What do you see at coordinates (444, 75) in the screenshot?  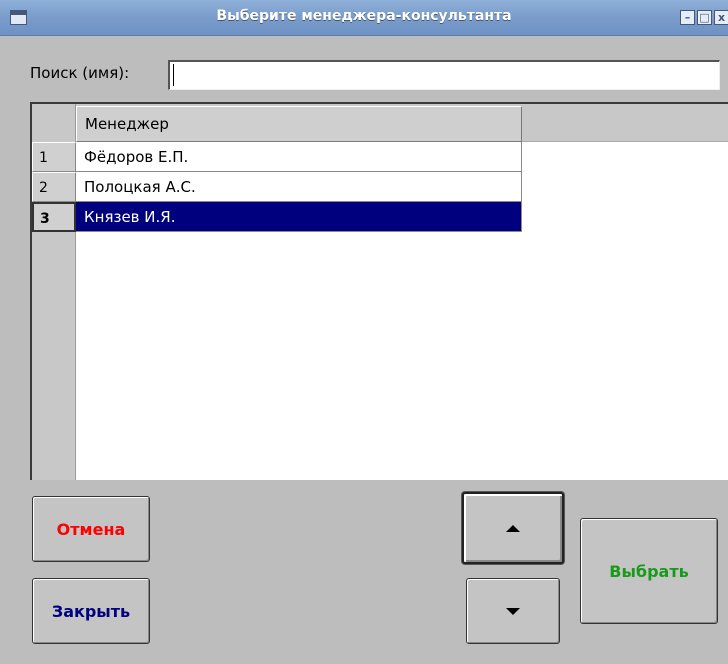 I see `search-input` at bounding box center [444, 75].